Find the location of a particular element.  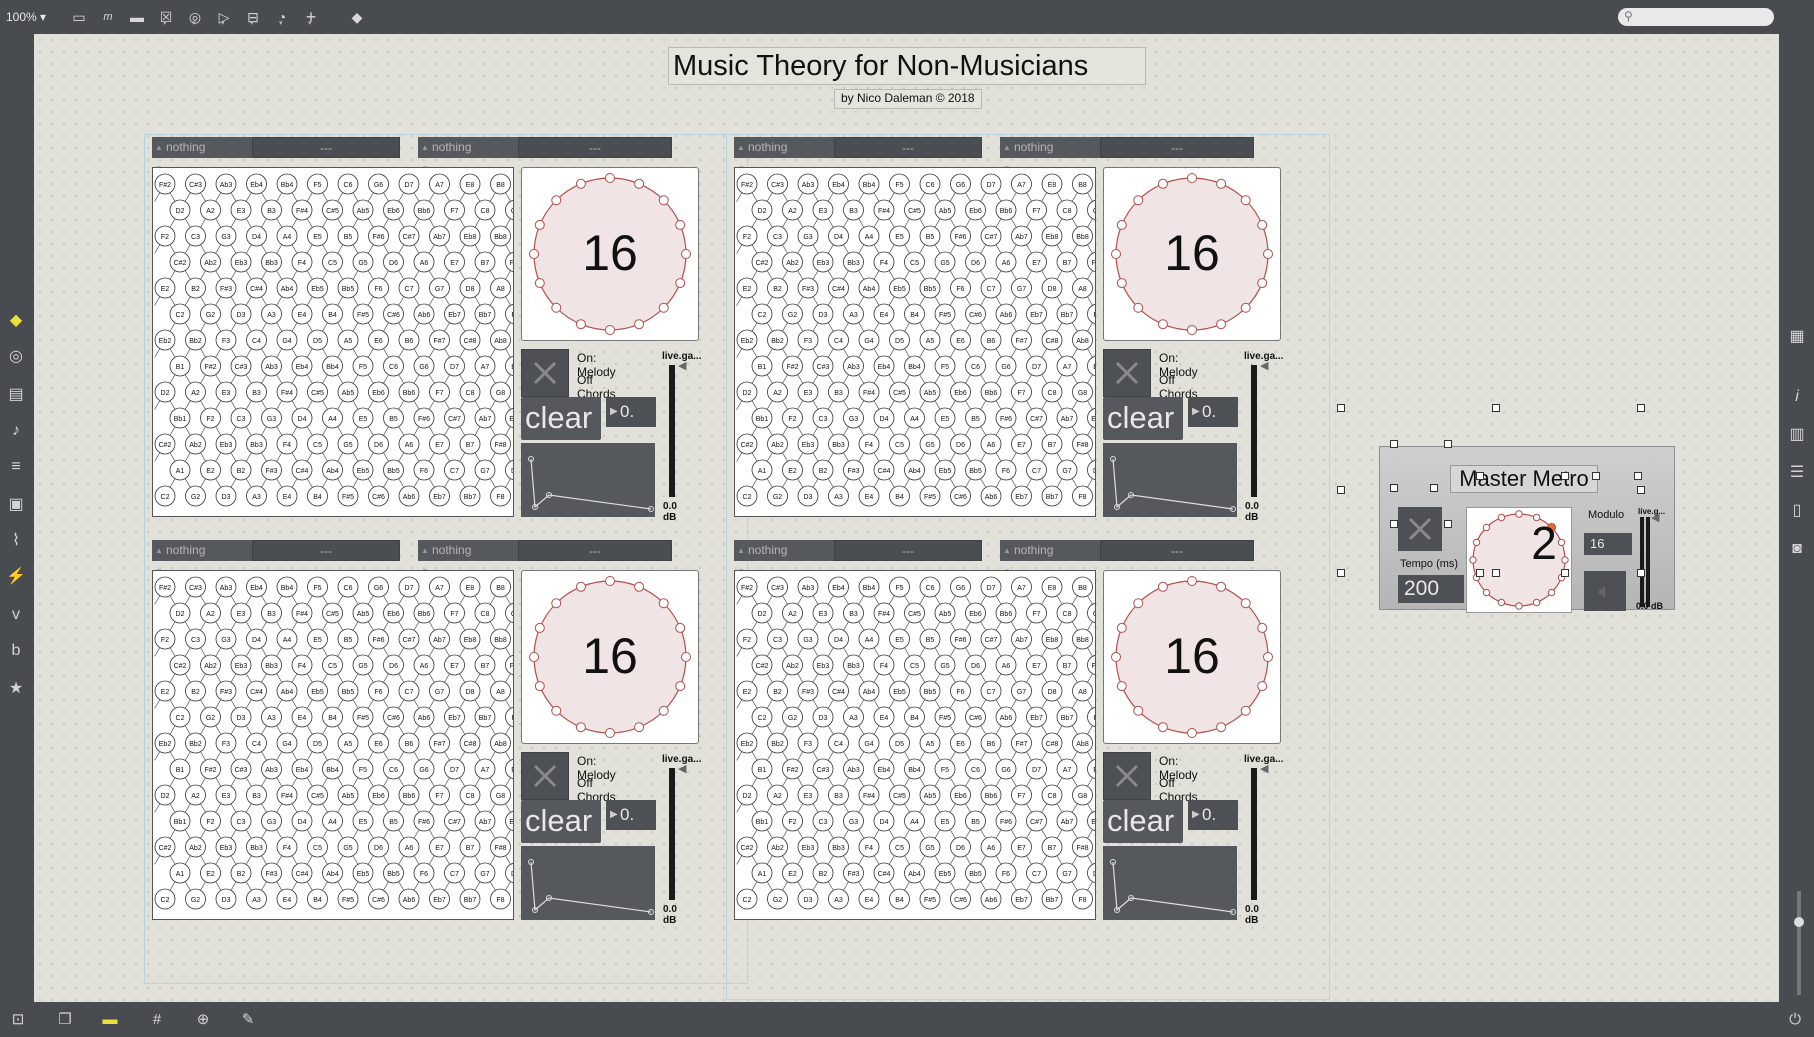

play-object-icon: ▷ ▾ is located at coordinates (224, 17).